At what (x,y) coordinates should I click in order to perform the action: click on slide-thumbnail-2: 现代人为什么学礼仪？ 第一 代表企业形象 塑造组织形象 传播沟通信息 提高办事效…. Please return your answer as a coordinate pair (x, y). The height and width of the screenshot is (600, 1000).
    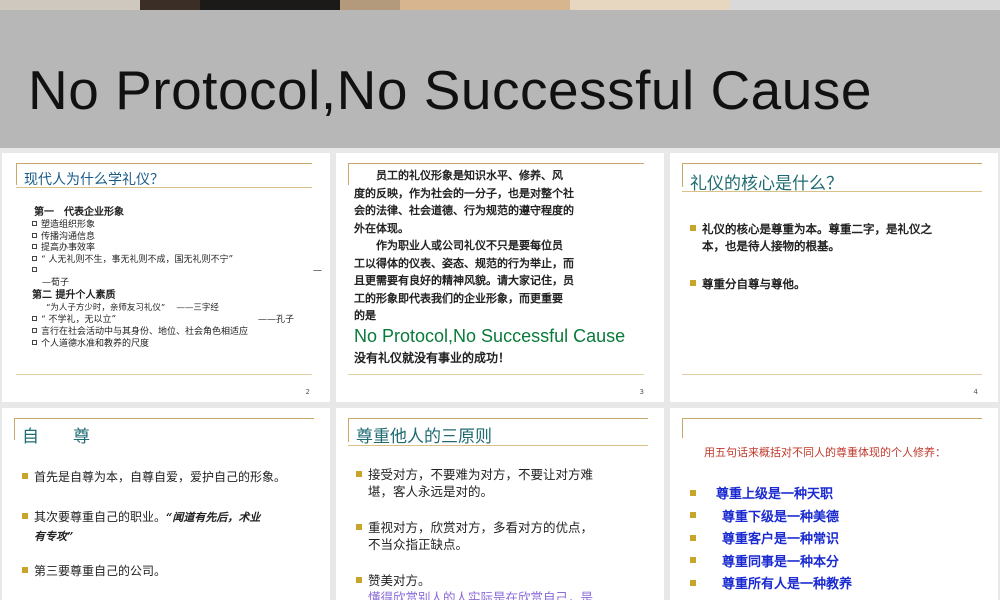
    Looking at the image, I should click on (166, 277).